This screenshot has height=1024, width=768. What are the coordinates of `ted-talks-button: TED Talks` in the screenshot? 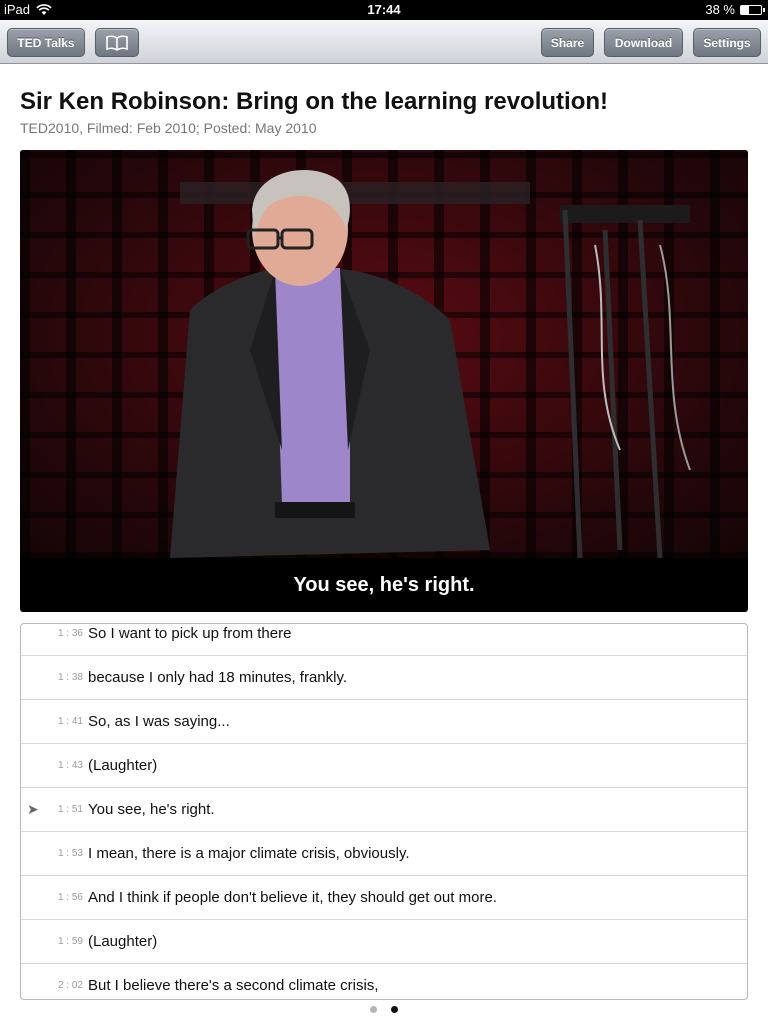 It's located at (46, 42).